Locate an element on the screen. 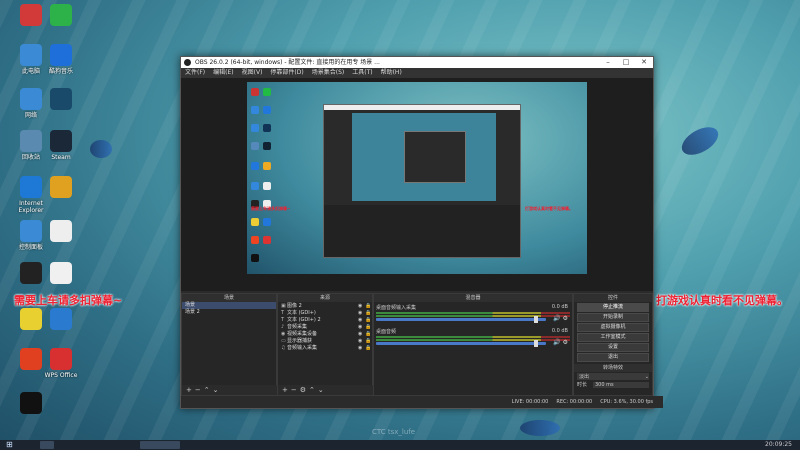 Image resolution: width=800 pixels, height=450 pixels. control-button: 设置 is located at coordinates (613, 347).